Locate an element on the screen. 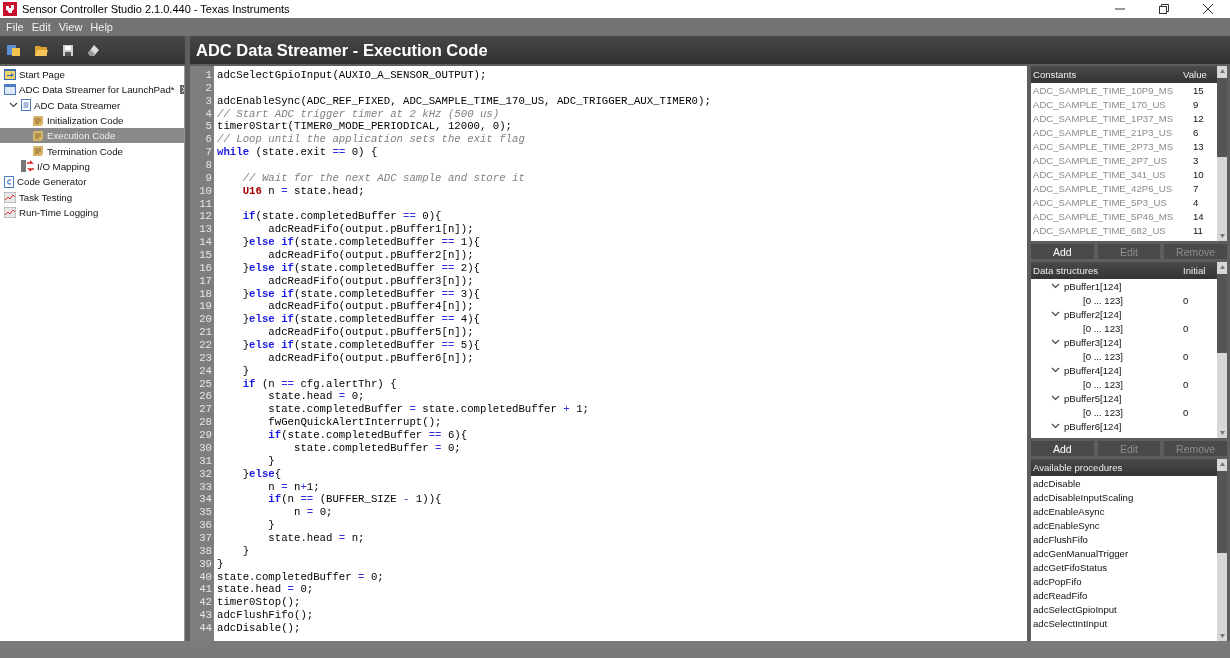 The image size is (1230, 658). tree-item: Termination Code is located at coordinates (92, 151).